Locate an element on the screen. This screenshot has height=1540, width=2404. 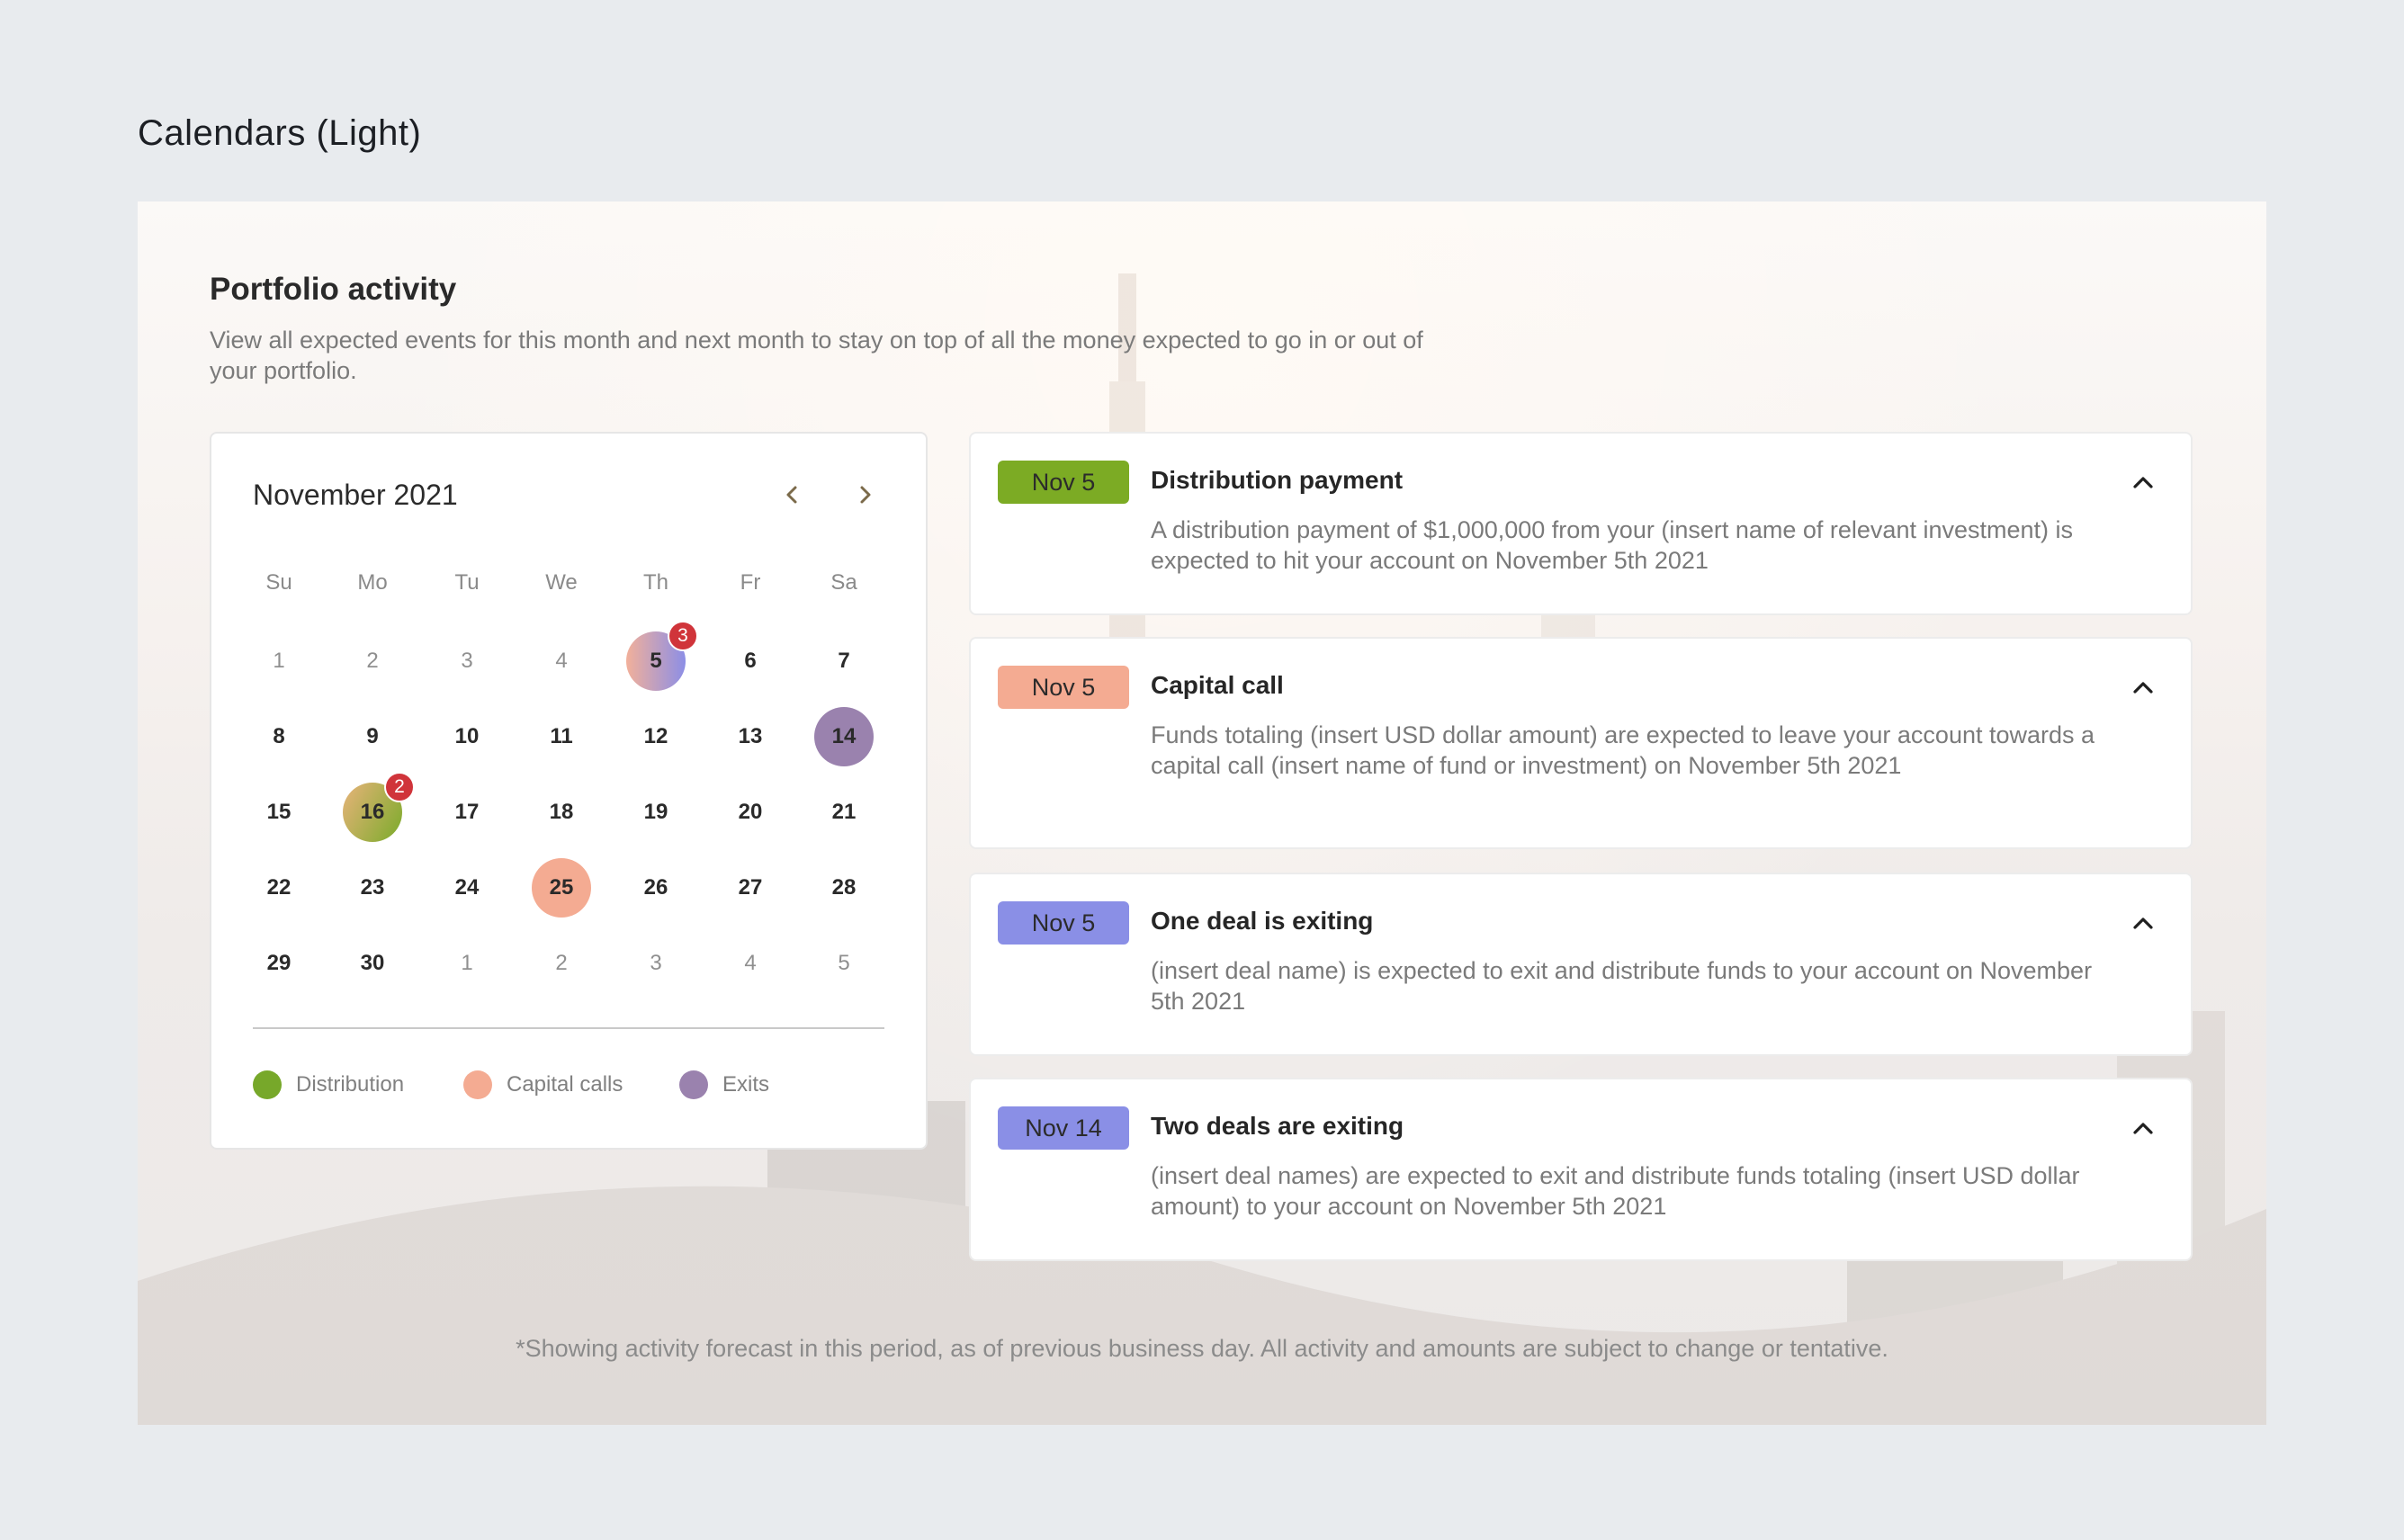
next-month-button is located at coordinates (865, 495).